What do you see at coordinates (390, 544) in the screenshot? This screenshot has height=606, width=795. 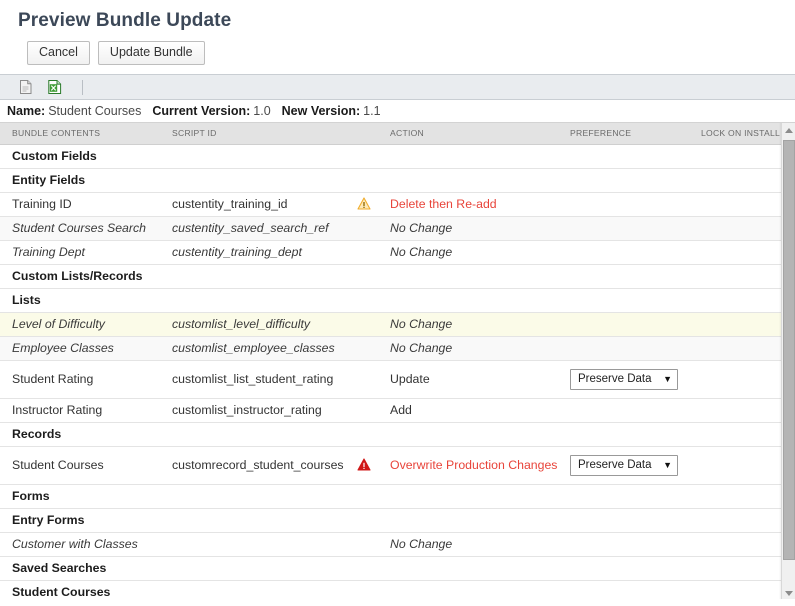 I see `table-row: Customer with Classes No Change` at bounding box center [390, 544].